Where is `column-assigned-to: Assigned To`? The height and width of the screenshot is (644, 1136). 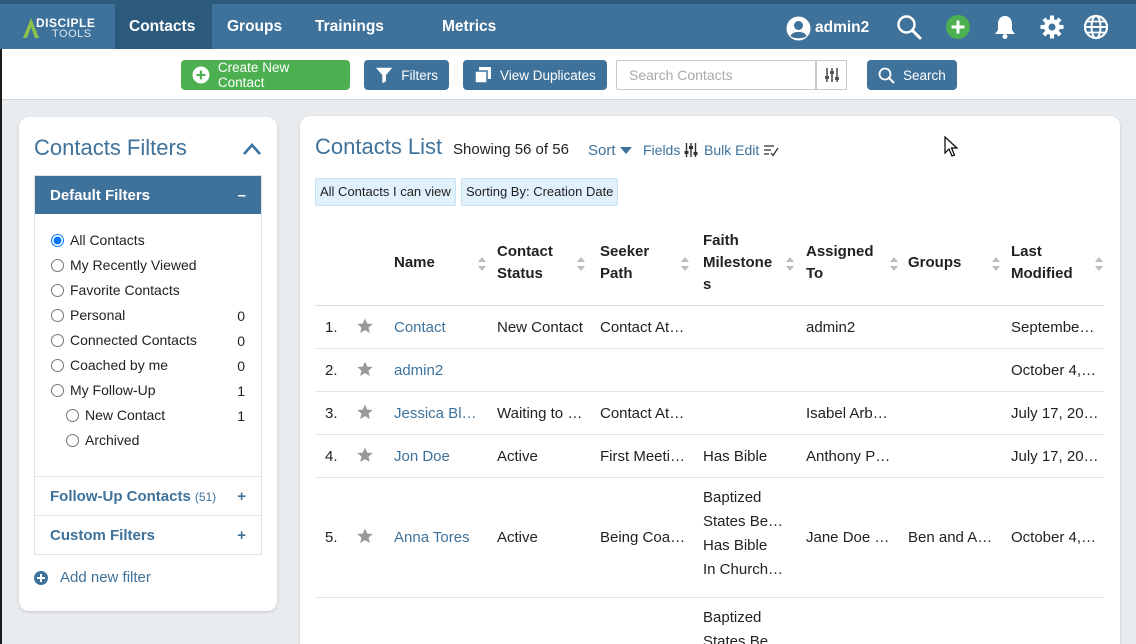 column-assigned-to: Assigned To is located at coordinates (840, 263).